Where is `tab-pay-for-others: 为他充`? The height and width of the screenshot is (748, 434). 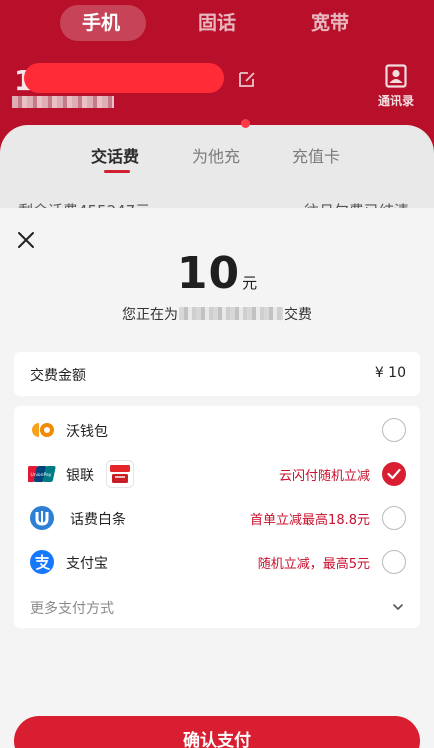
tab-pay-for-others: 为他充 is located at coordinates (216, 155).